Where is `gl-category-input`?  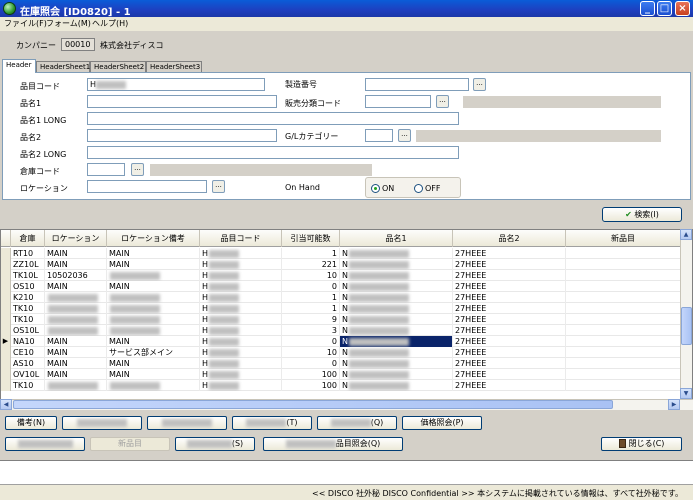
gl-category-input is located at coordinates (379, 135).